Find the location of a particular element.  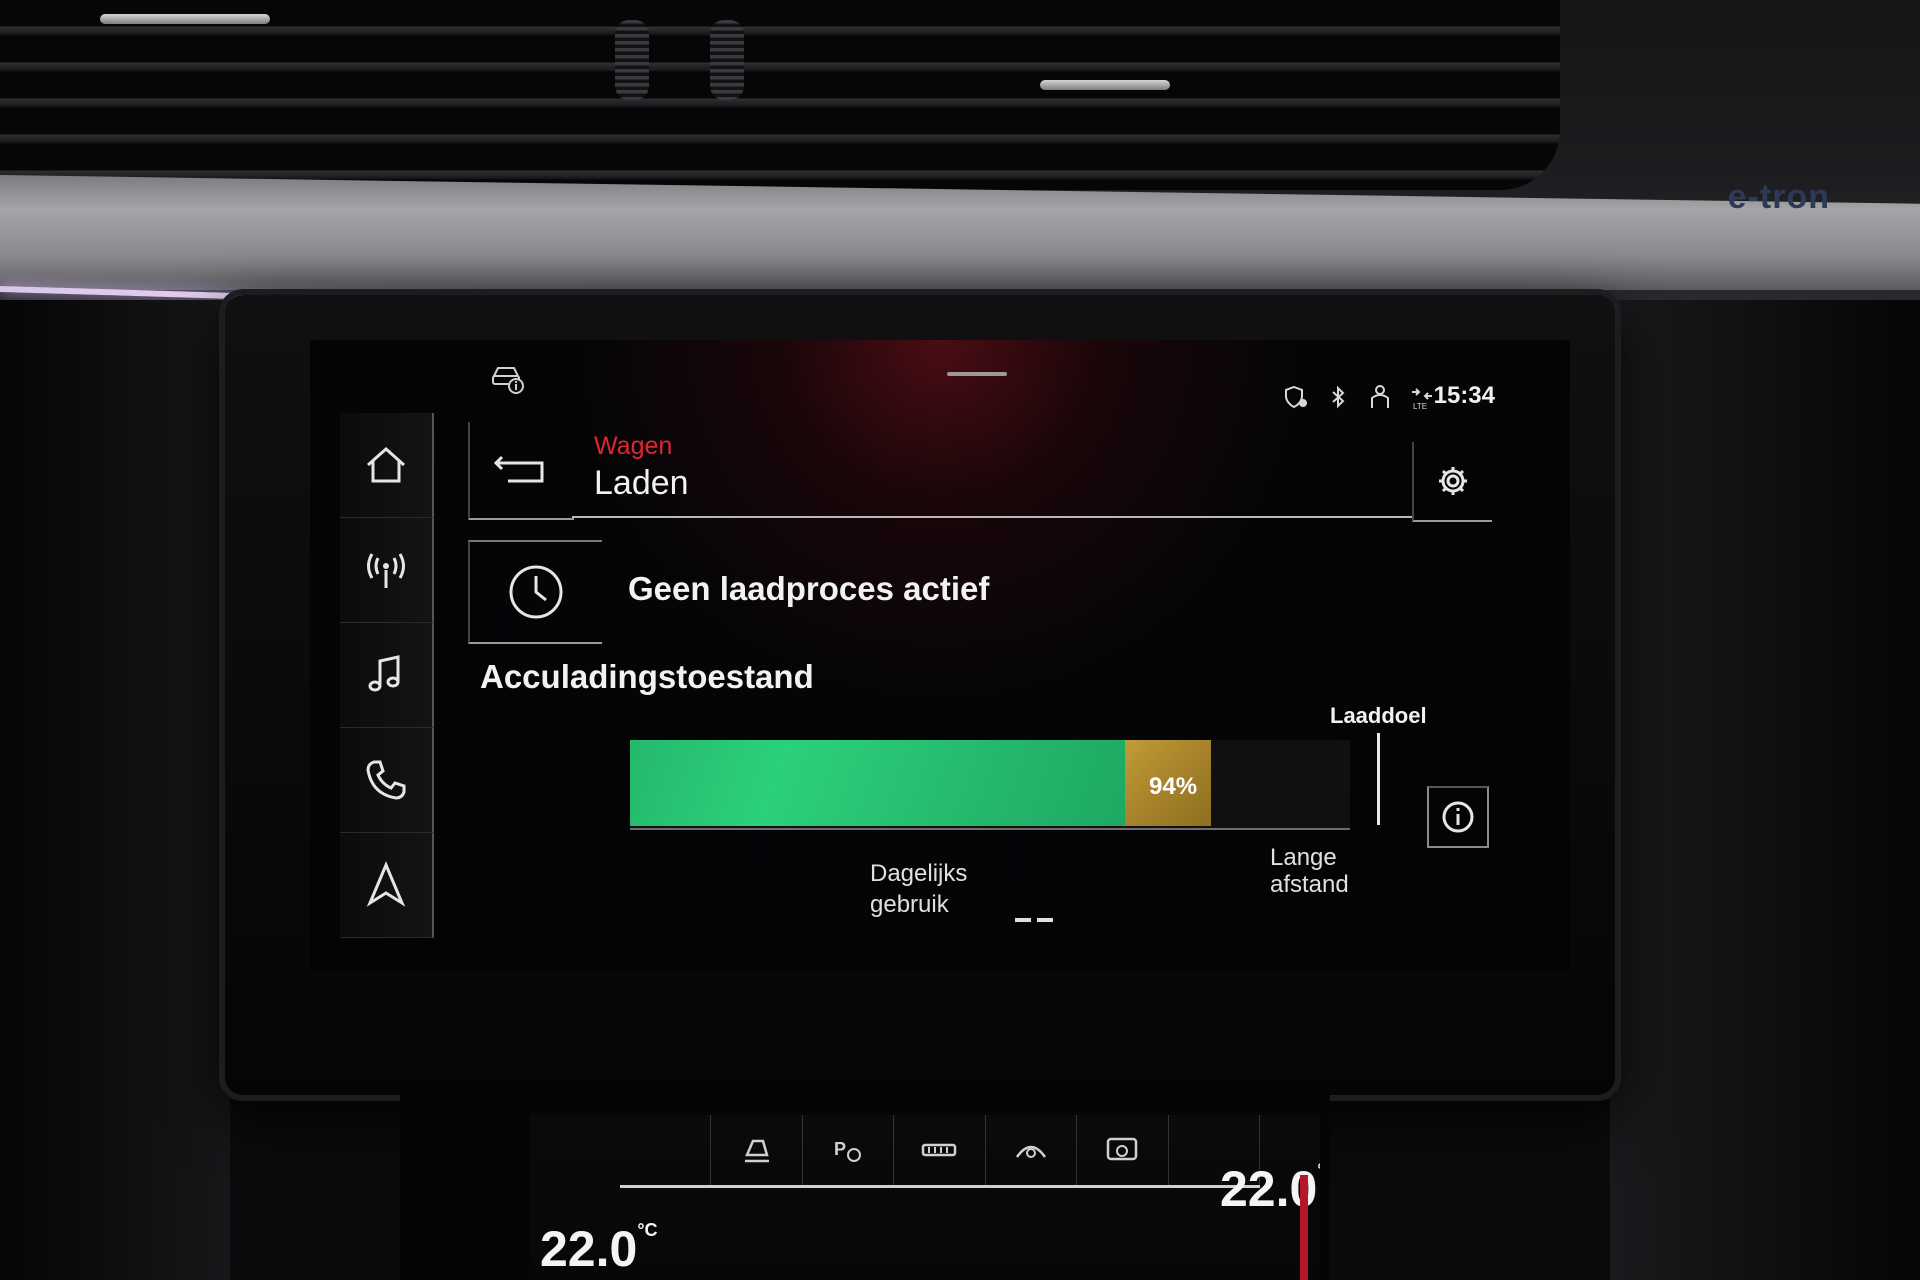

battery-charge-bar: 94% is located at coordinates (990, 785).